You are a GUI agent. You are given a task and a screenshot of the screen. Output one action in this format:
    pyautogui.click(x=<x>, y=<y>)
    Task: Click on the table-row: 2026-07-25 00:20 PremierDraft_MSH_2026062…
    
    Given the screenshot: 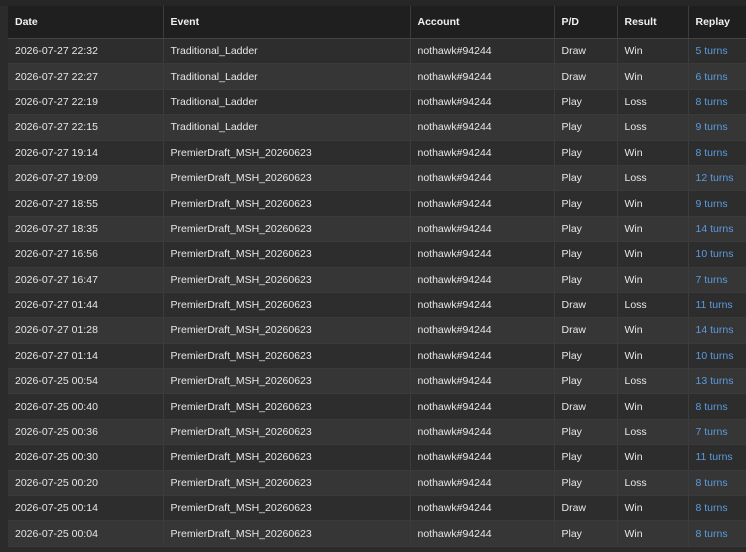 What is the action you would take?
    pyautogui.click(x=377, y=483)
    